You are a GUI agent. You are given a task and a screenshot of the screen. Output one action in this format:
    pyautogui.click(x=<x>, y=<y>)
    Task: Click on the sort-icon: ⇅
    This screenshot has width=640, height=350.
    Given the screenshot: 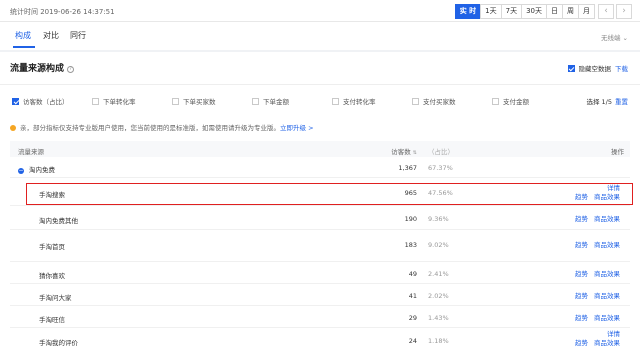 What is the action you would take?
    pyautogui.click(x=415, y=153)
    